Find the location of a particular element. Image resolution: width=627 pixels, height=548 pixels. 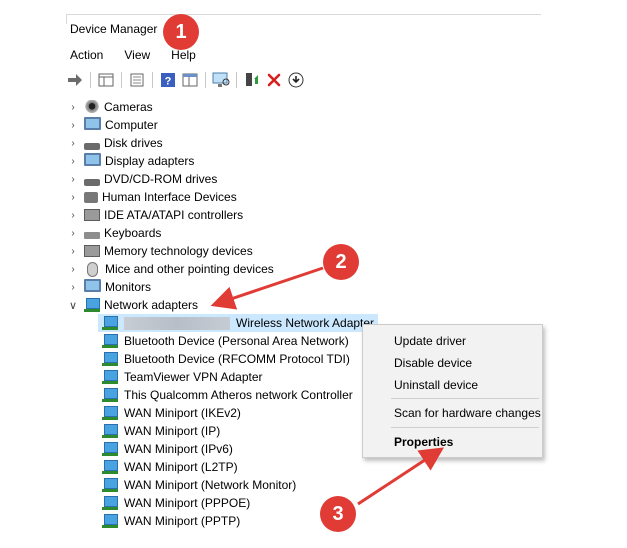

step-badge-3: 3 is located at coordinates (338, 514).